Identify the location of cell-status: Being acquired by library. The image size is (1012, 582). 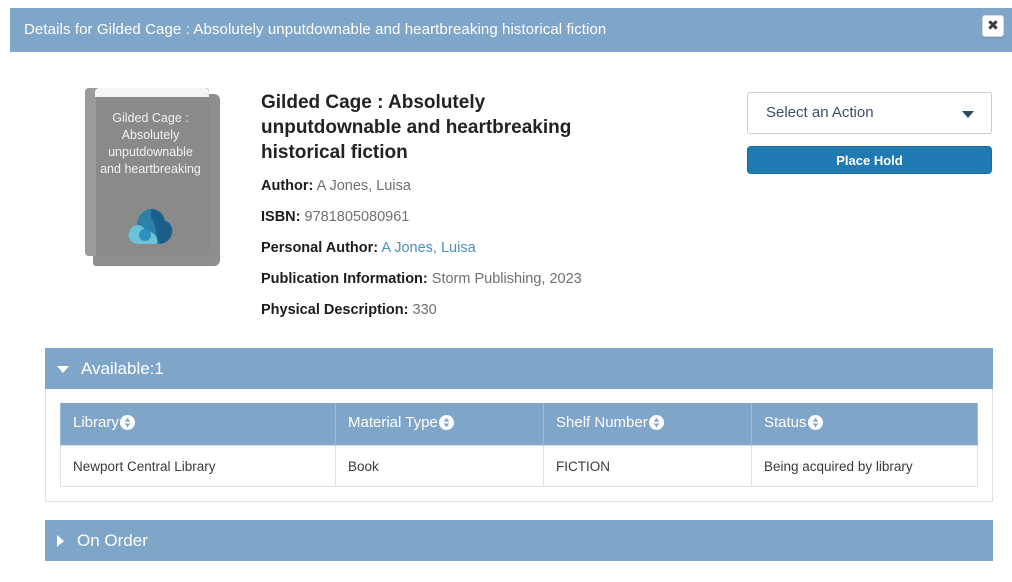
(864, 466).